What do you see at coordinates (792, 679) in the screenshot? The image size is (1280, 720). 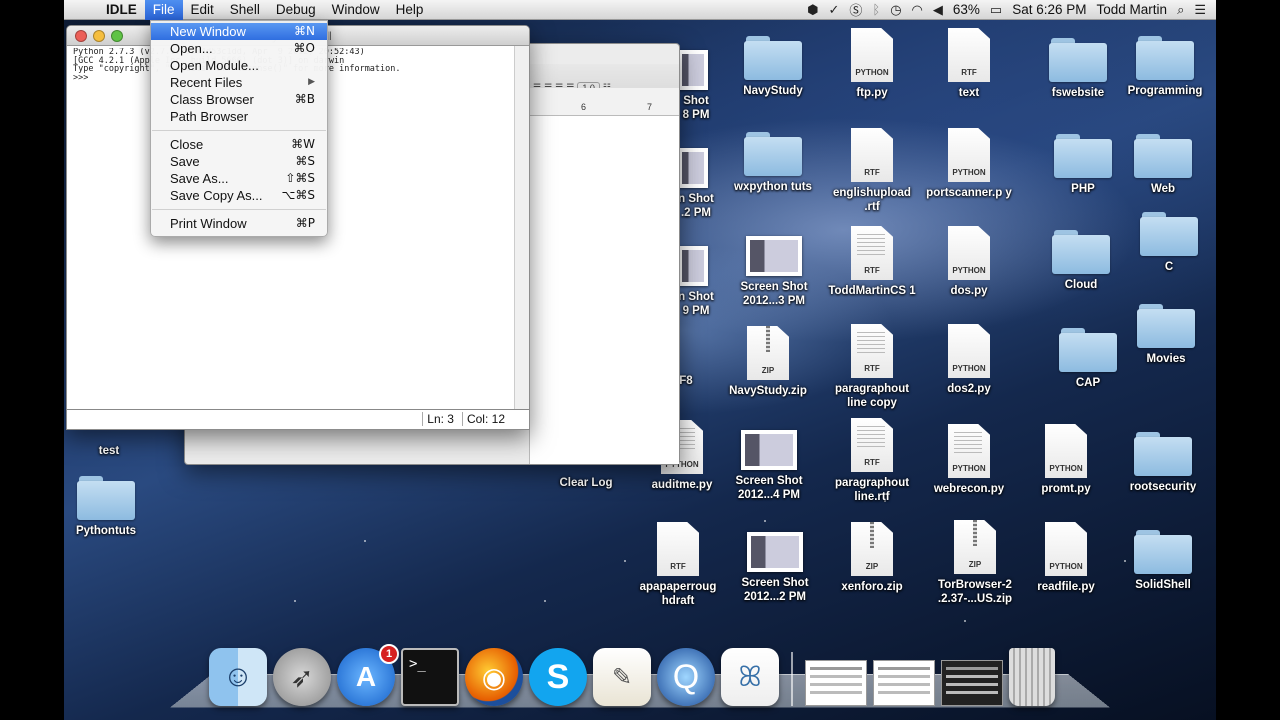 I see `dock-separator` at bounding box center [792, 679].